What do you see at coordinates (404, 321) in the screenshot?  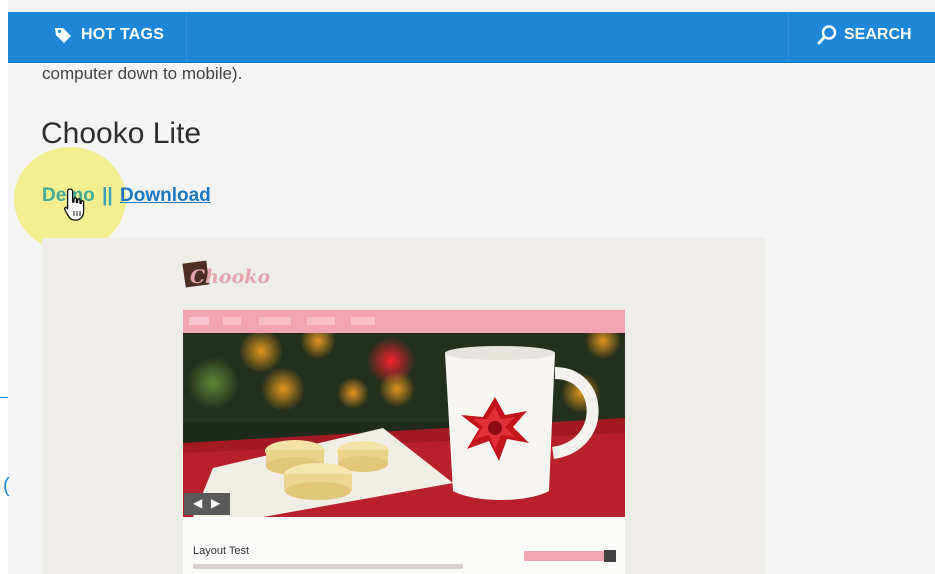 I see `preview-nav-bar` at bounding box center [404, 321].